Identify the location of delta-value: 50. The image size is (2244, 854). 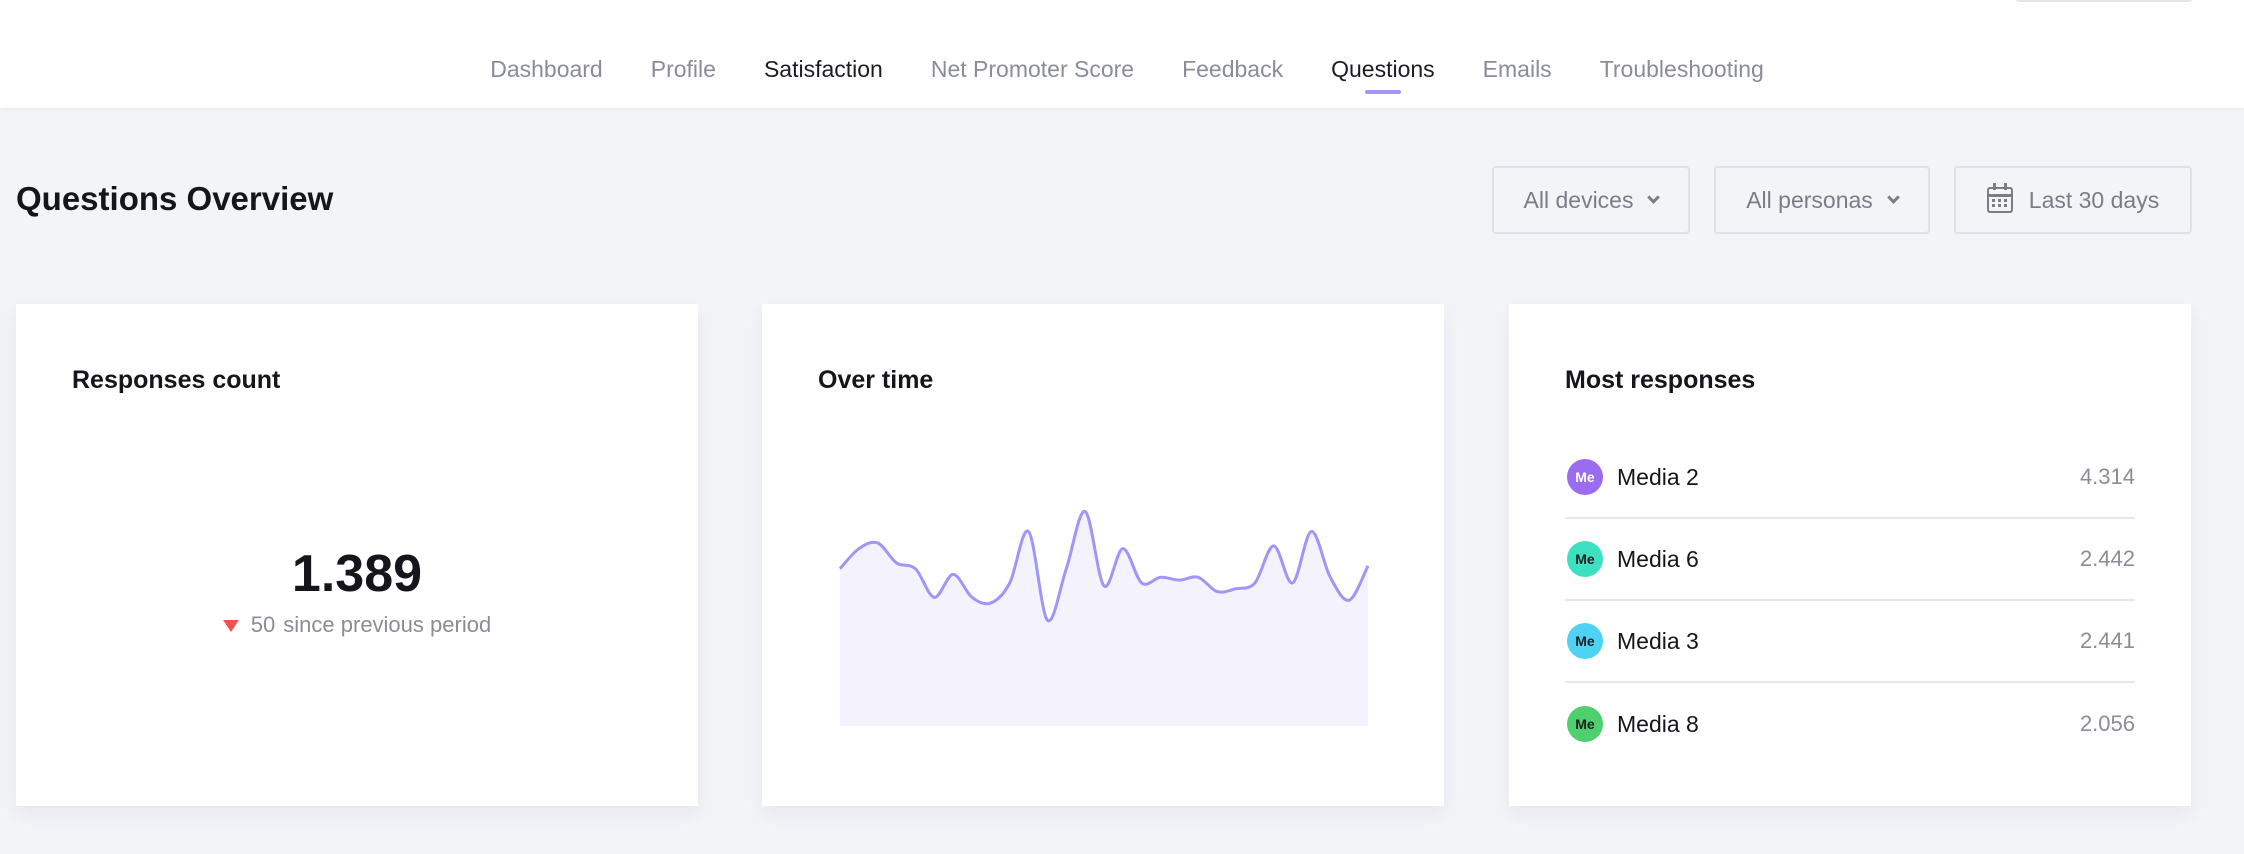
(263, 624).